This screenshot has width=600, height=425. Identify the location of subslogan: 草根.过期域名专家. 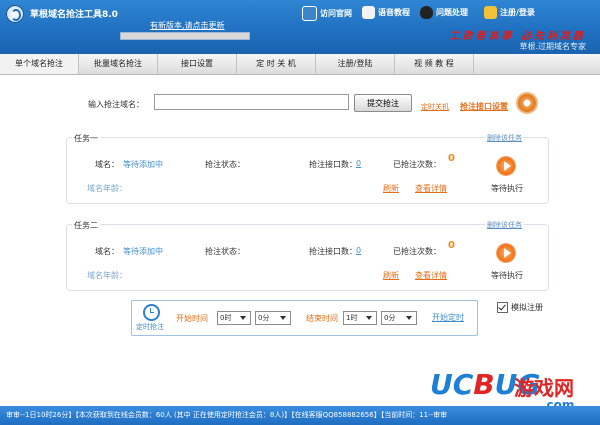
(552, 46).